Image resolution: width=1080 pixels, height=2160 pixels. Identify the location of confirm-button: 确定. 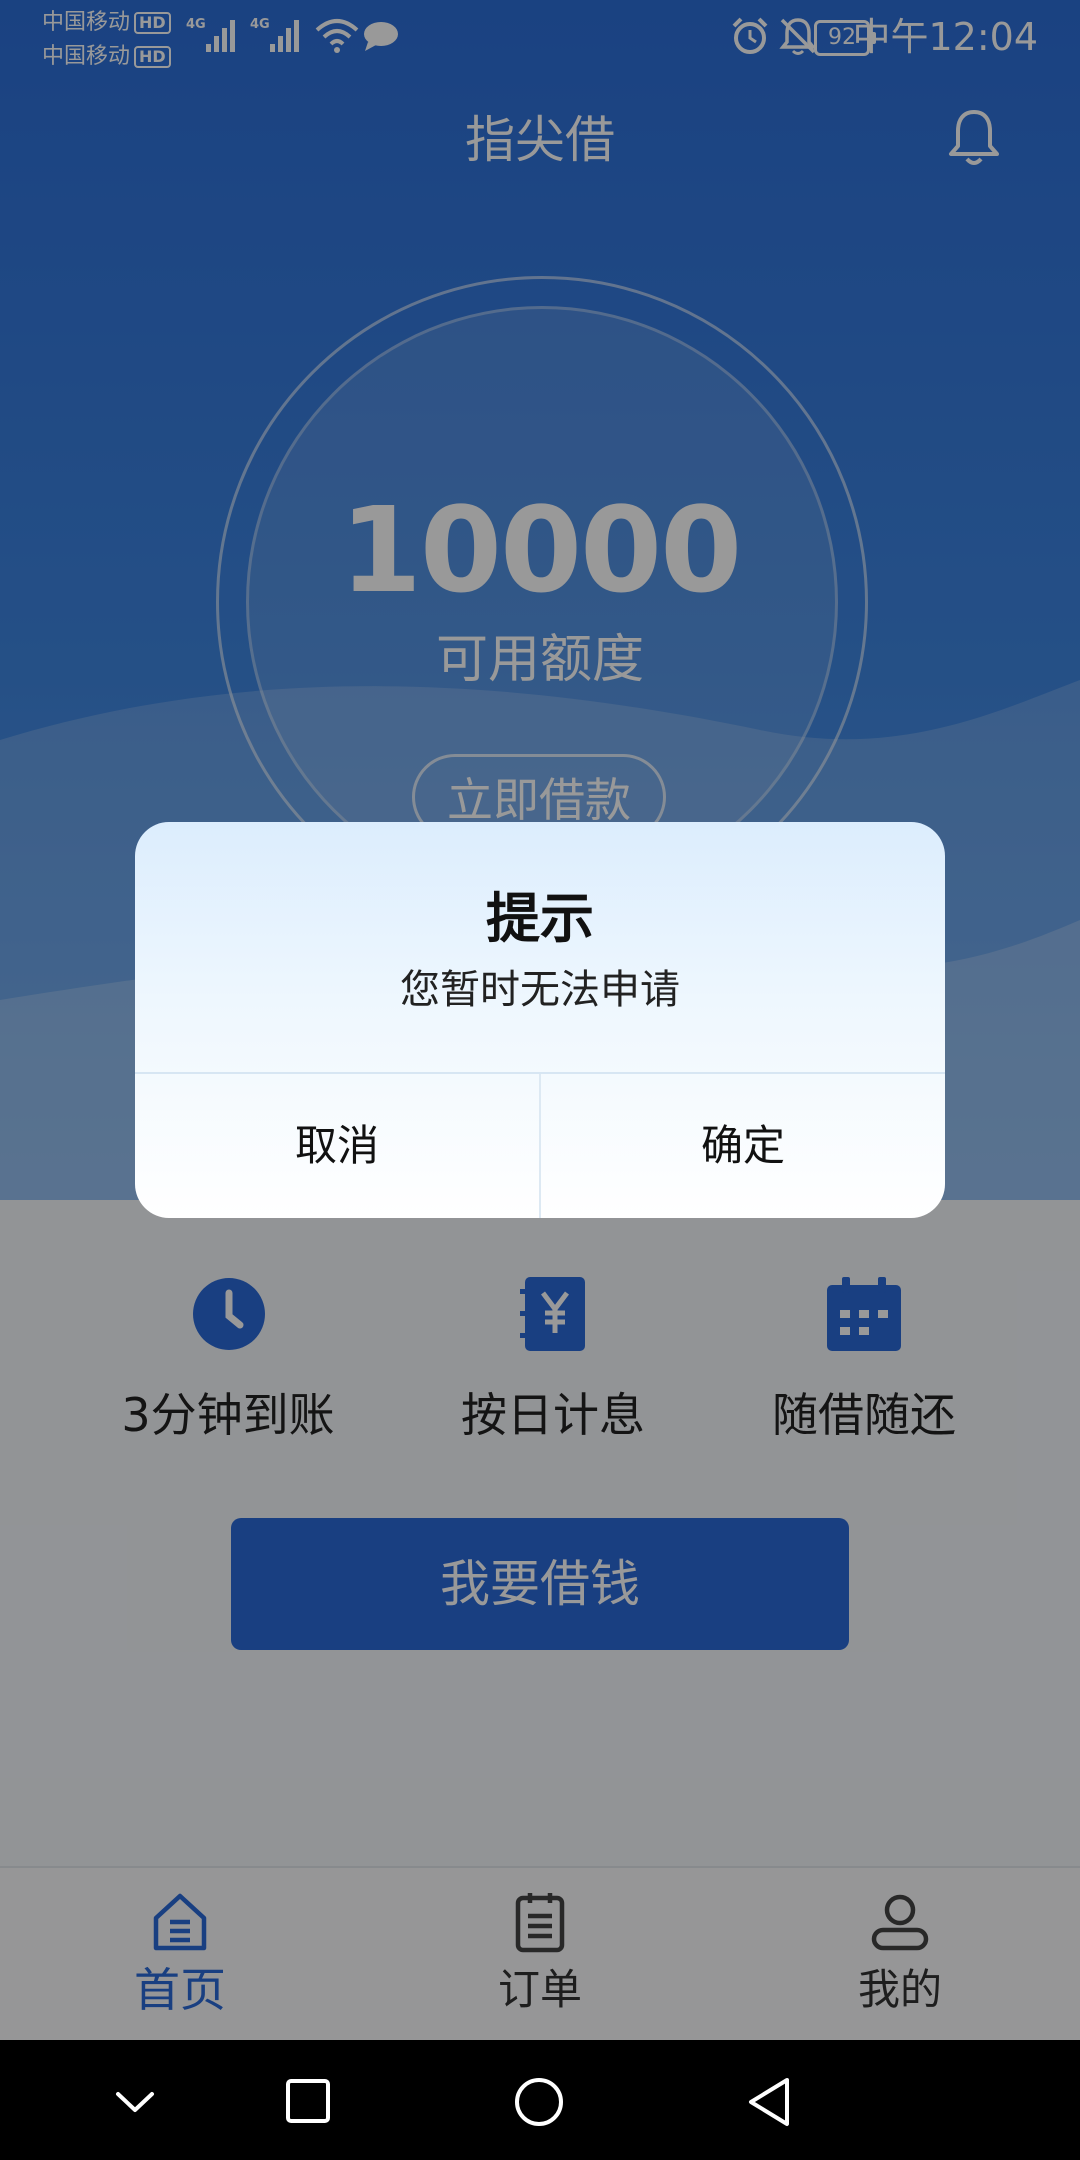
(743, 1146).